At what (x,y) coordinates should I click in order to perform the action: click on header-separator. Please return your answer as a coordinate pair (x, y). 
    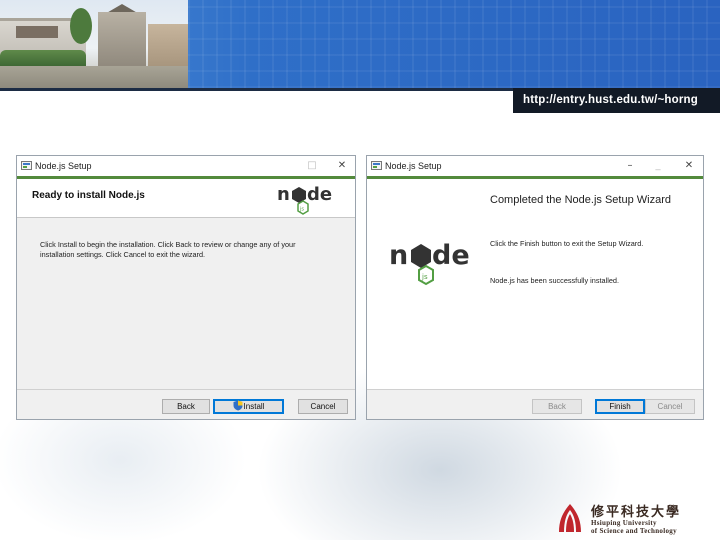
    Looking at the image, I should click on (186, 217).